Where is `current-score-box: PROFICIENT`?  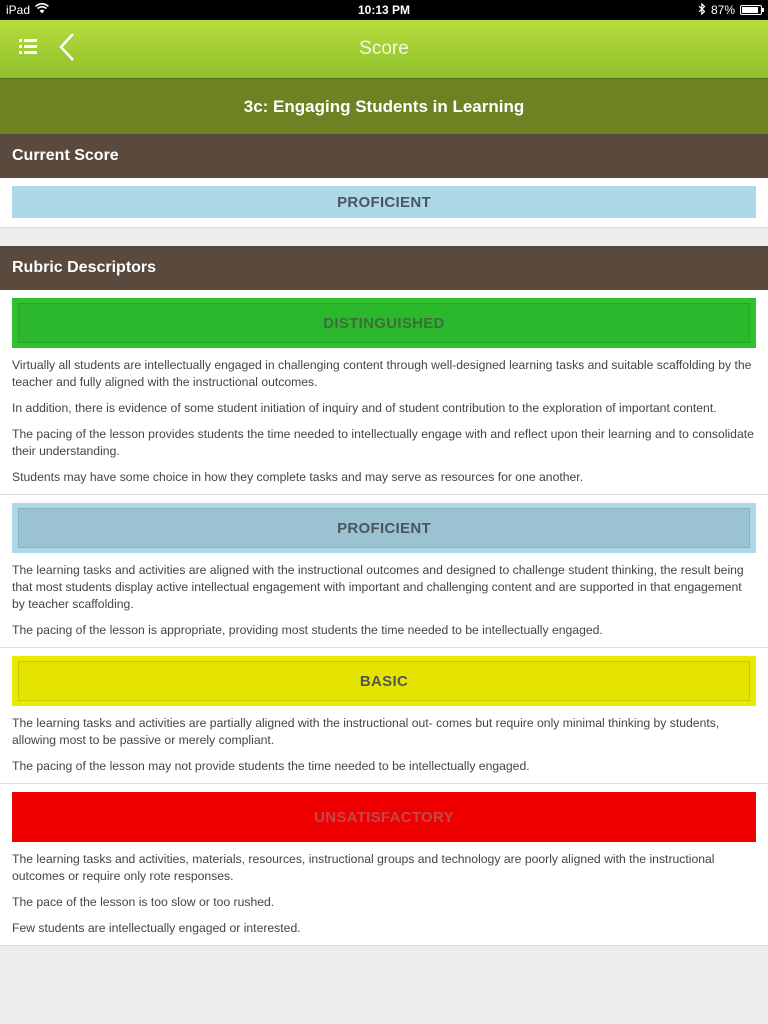 current-score-box: PROFICIENT is located at coordinates (384, 203).